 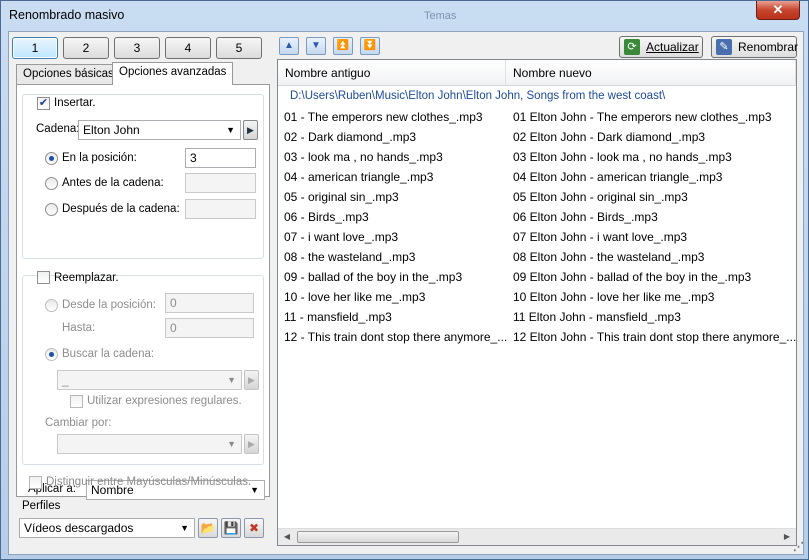 I want to click on before-string-label: Antes de la cadena:, so click(x=113, y=183).